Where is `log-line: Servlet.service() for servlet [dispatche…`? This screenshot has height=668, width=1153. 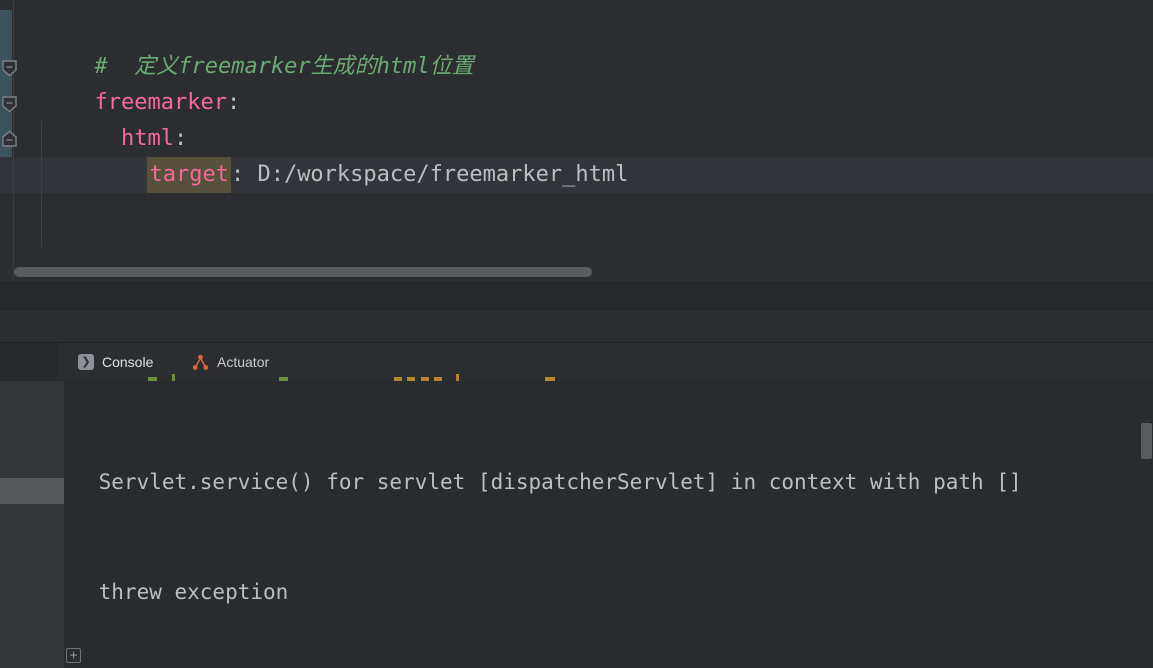 log-line: Servlet.service() for servlet [dispatche… is located at coordinates (554, 482).